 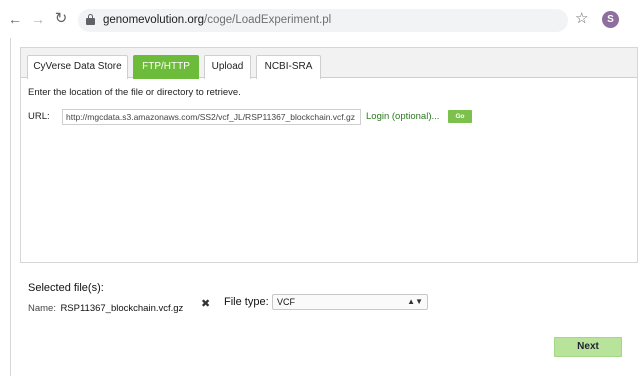 What do you see at coordinates (77, 67) in the screenshot?
I see `tab-cyverse-data-store: CyVerse Data Store` at bounding box center [77, 67].